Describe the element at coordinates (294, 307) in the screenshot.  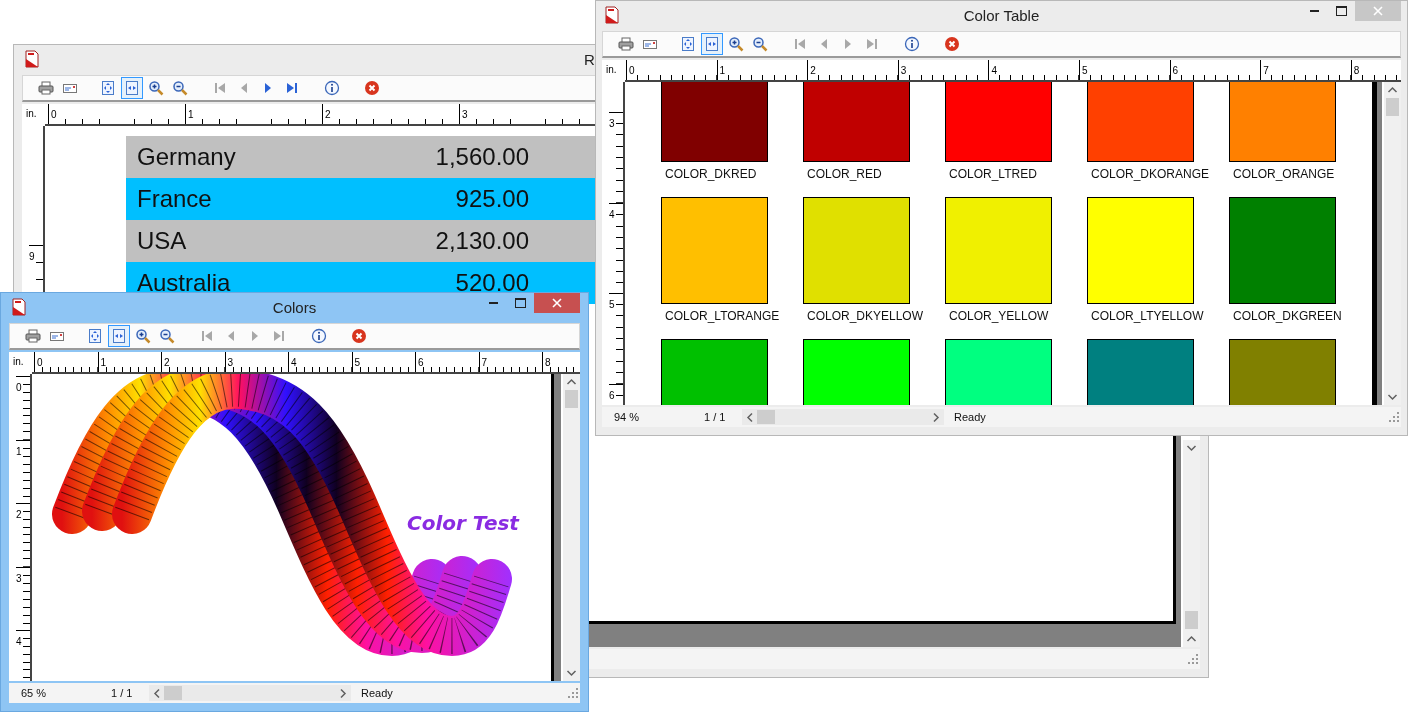
I see `window-title: Colors` at that location.